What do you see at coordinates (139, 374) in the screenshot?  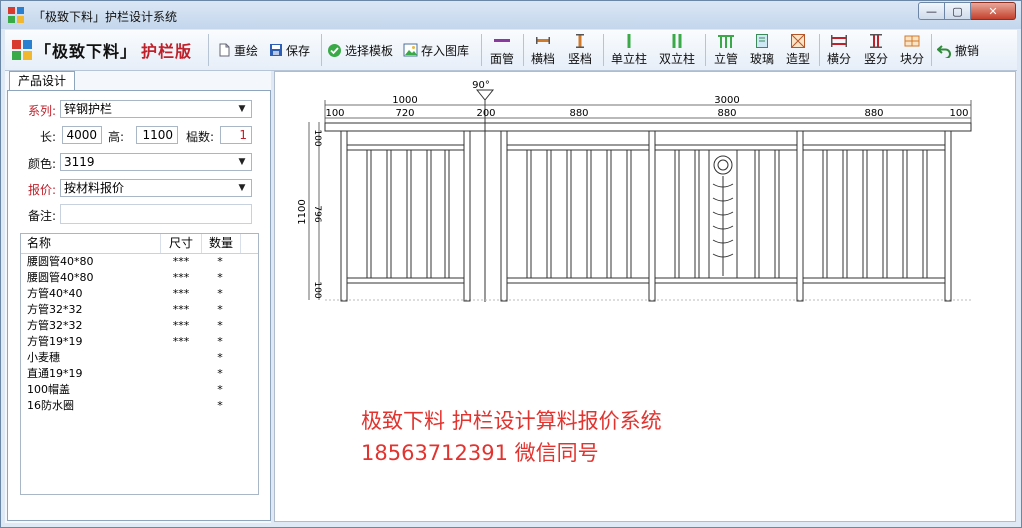 I see `table-row: 直通19*19 *` at bounding box center [139, 374].